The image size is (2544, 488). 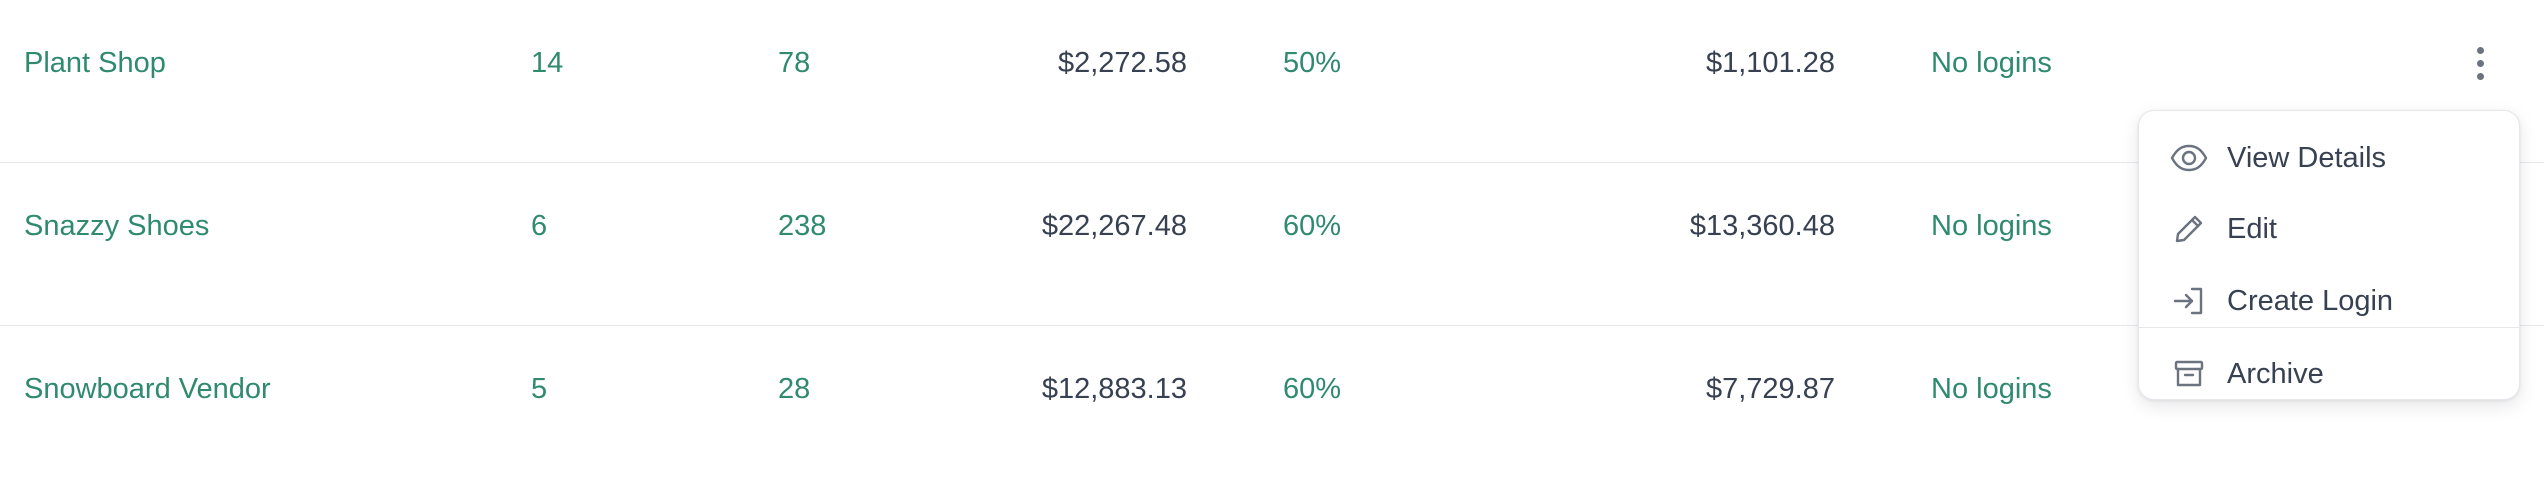 I want to click on row-actions-button, so click(x=2480, y=63).